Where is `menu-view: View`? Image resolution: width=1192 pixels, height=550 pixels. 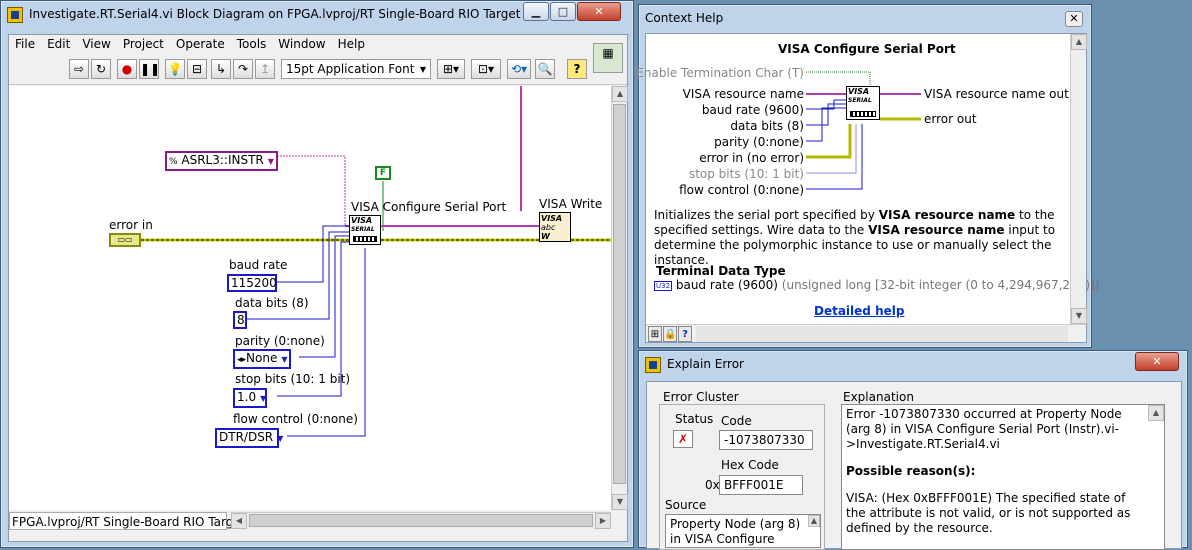 menu-view: View is located at coordinates (96, 43).